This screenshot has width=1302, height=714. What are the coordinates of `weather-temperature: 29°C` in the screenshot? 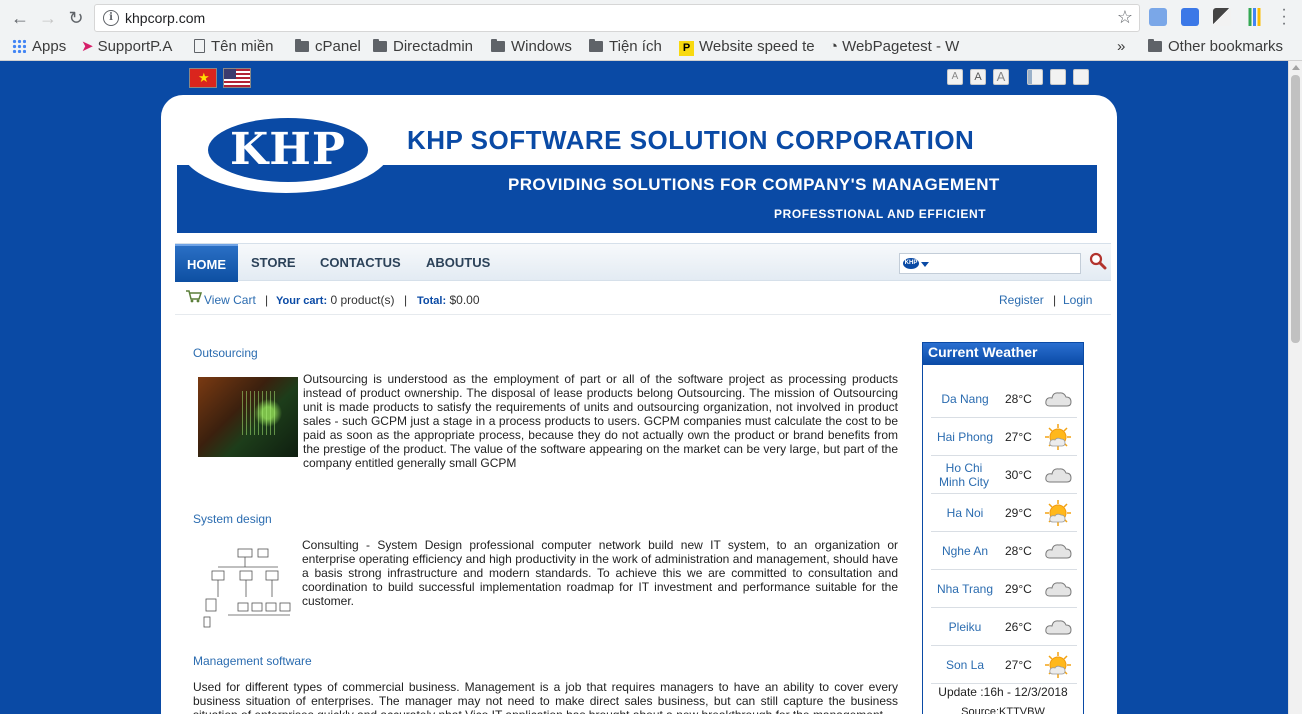 It's located at (1018, 589).